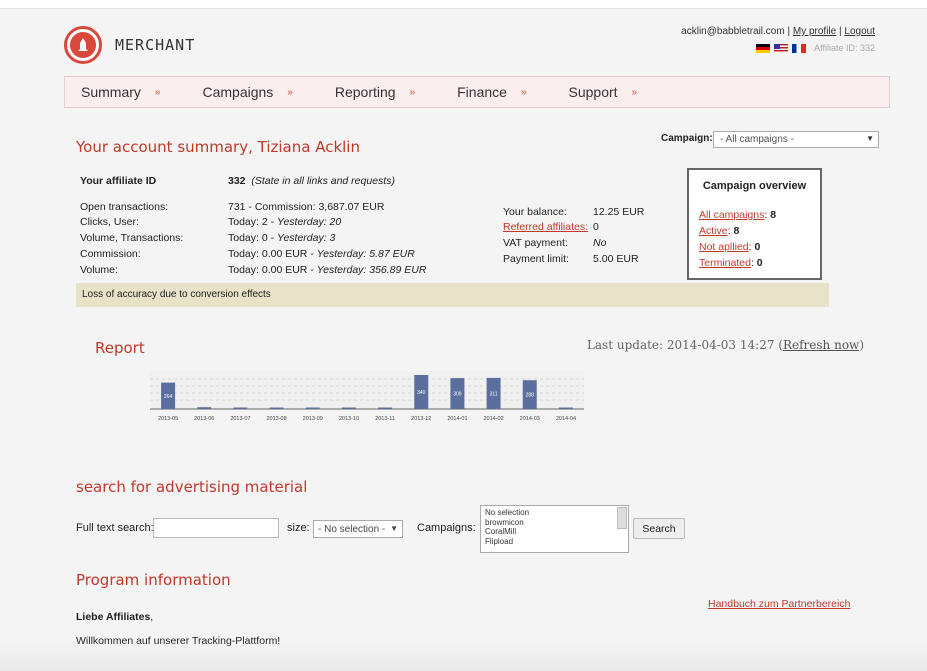 The image size is (927, 671). I want to click on x-tick-label: 2014-03, so click(530, 419).